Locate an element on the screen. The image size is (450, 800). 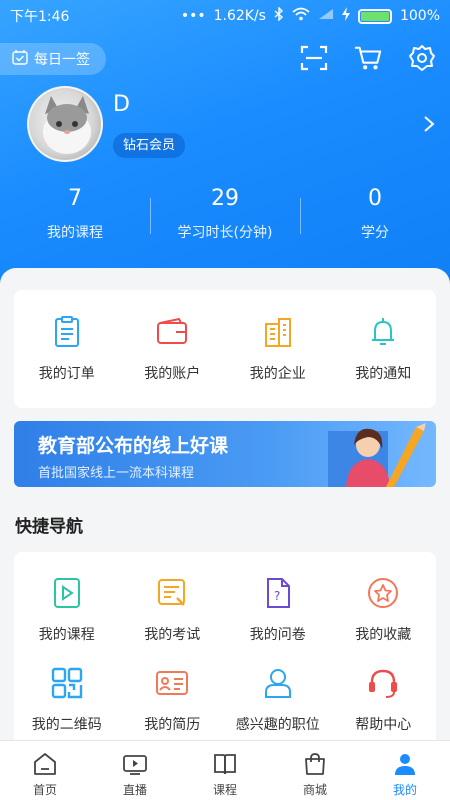
profile-icon is located at coordinates (405, 764).